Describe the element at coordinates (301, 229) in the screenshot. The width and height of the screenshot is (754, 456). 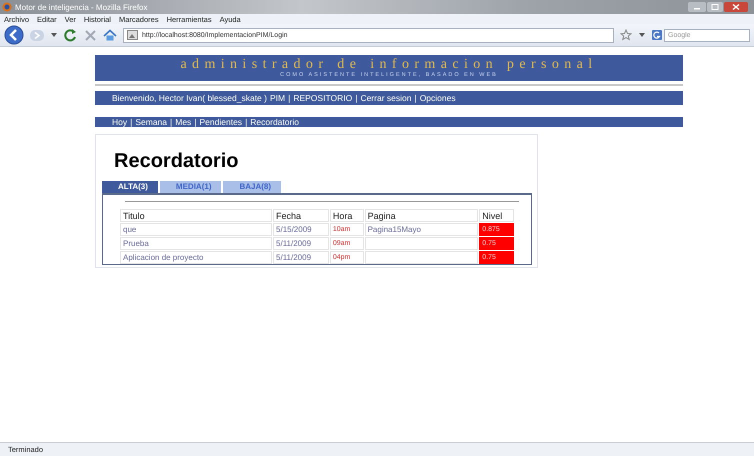
I see `table-cell: 5/15/2009` at that location.